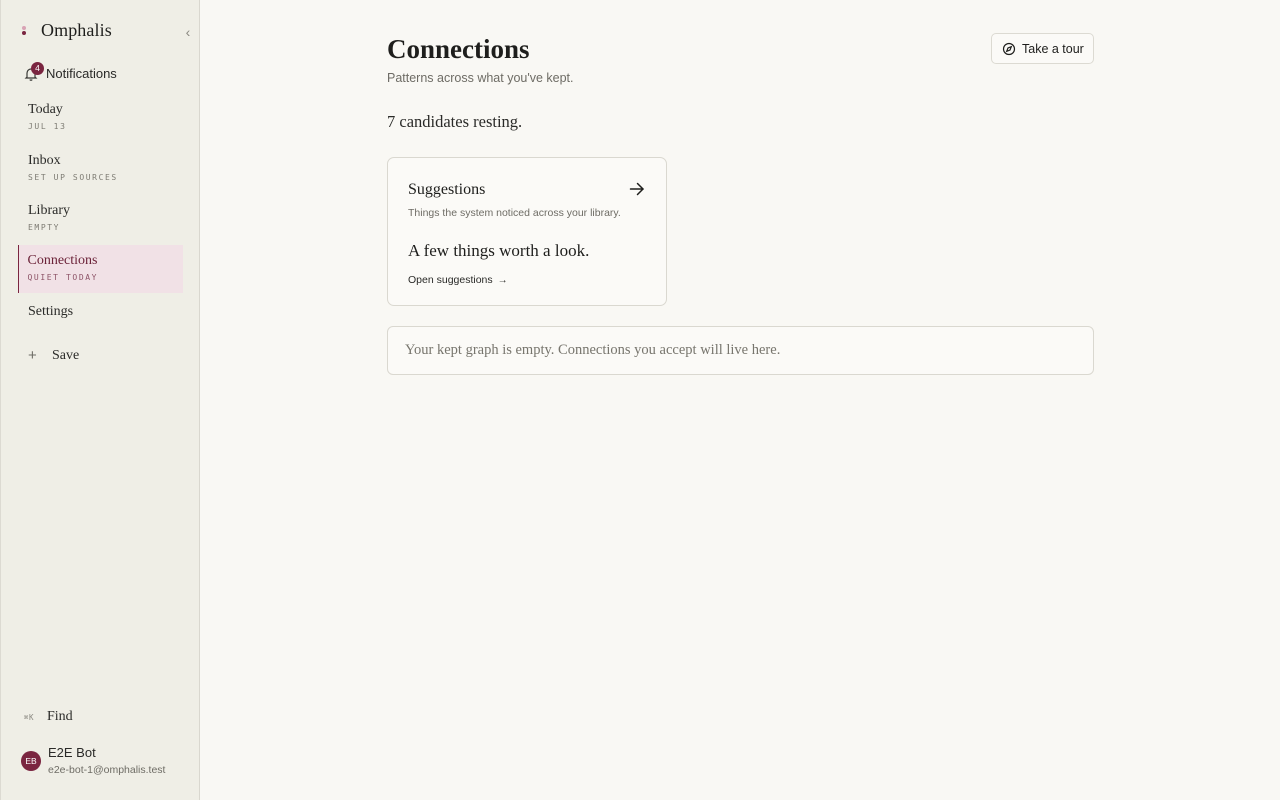  What do you see at coordinates (73, 177) in the screenshot?
I see `sidebar-item-sublabel: SET UP SOURCES` at bounding box center [73, 177].